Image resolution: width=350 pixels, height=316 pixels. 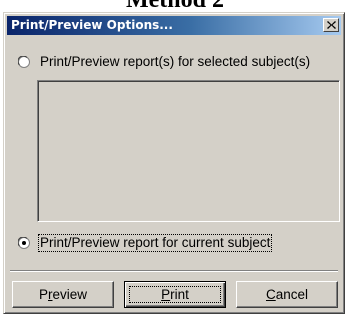 I want to click on preview-button-label: Preview, so click(x=63, y=294).